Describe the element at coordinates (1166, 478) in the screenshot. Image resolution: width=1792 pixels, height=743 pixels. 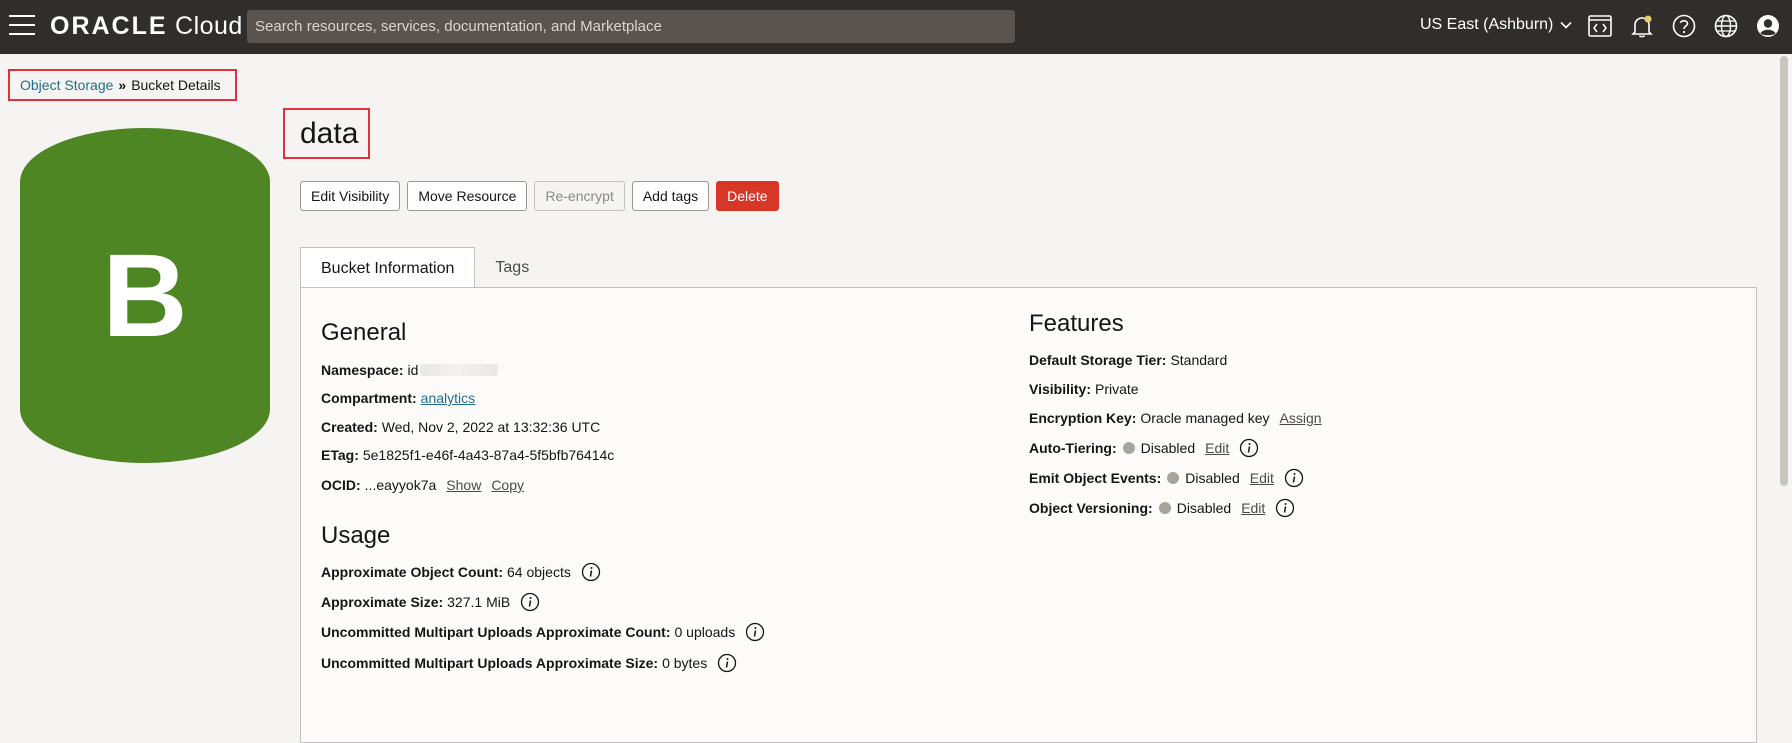
I see `emit-object-events-row: Emit Object Events: Disabled Edit` at that location.